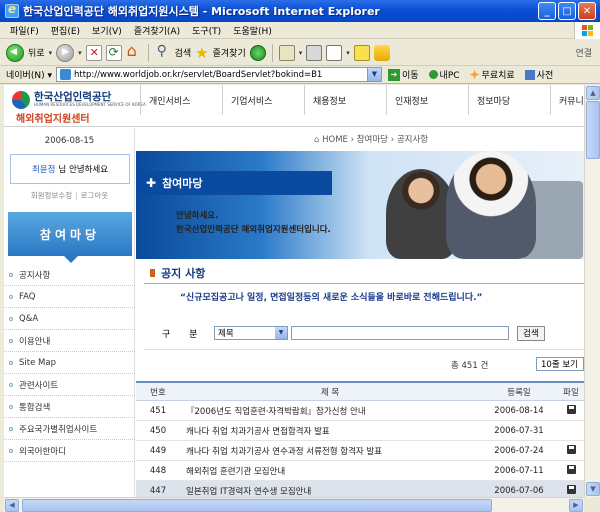 This screenshot has width=600, height=512. I want to click on scroll-left-icon: ◀, so click(12, 505).